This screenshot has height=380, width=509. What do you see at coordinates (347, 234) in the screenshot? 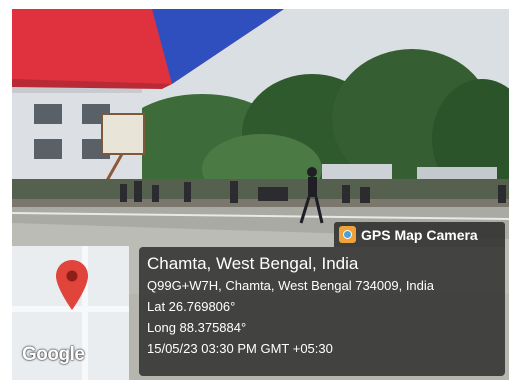
I see `gps-map-camera-icon` at bounding box center [347, 234].